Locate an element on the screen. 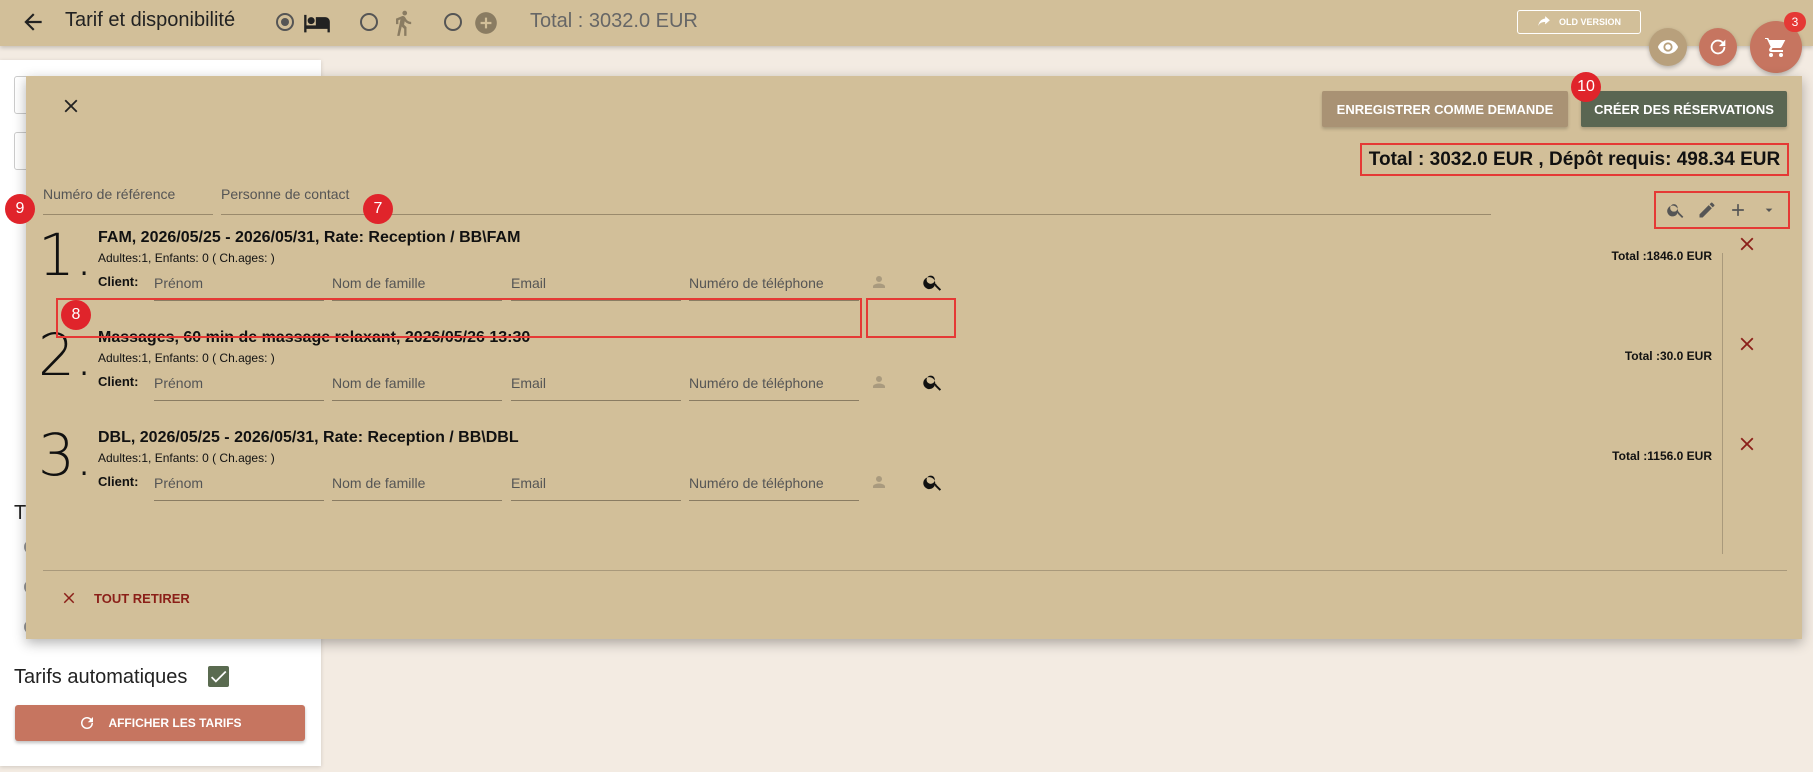 This screenshot has height=772, width=1813. back-arrow-icon is located at coordinates (33, 22).